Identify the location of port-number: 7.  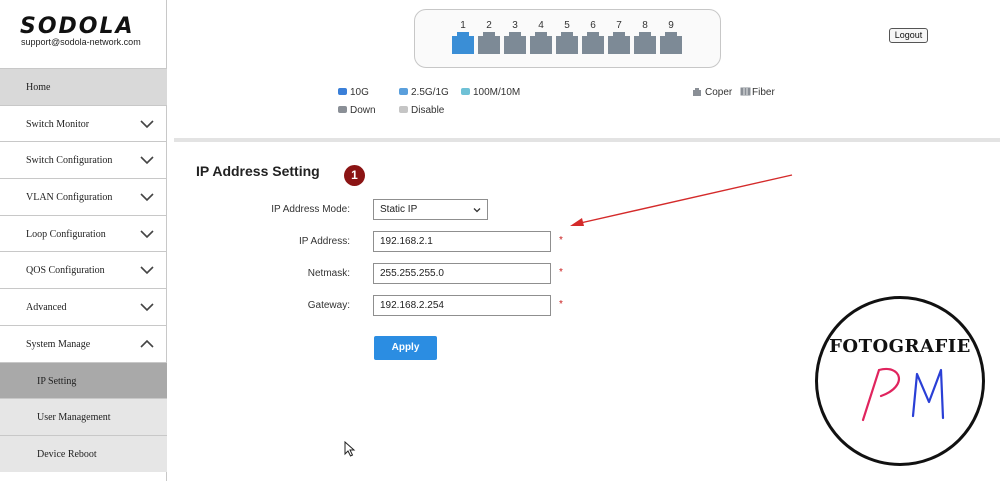
(619, 25).